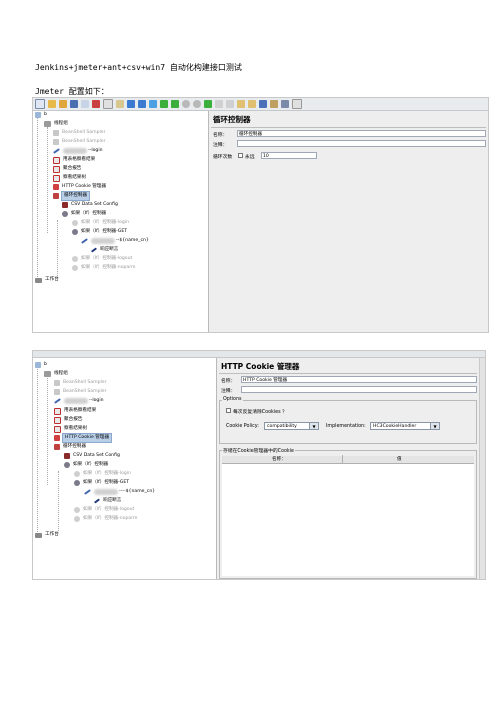 The height and width of the screenshot is (702, 496). What do you see at coordinates (242, 426) in the screenshot?
I see `cookie-policy-label: Cookie Policy:` at bounding box center [242, 426].